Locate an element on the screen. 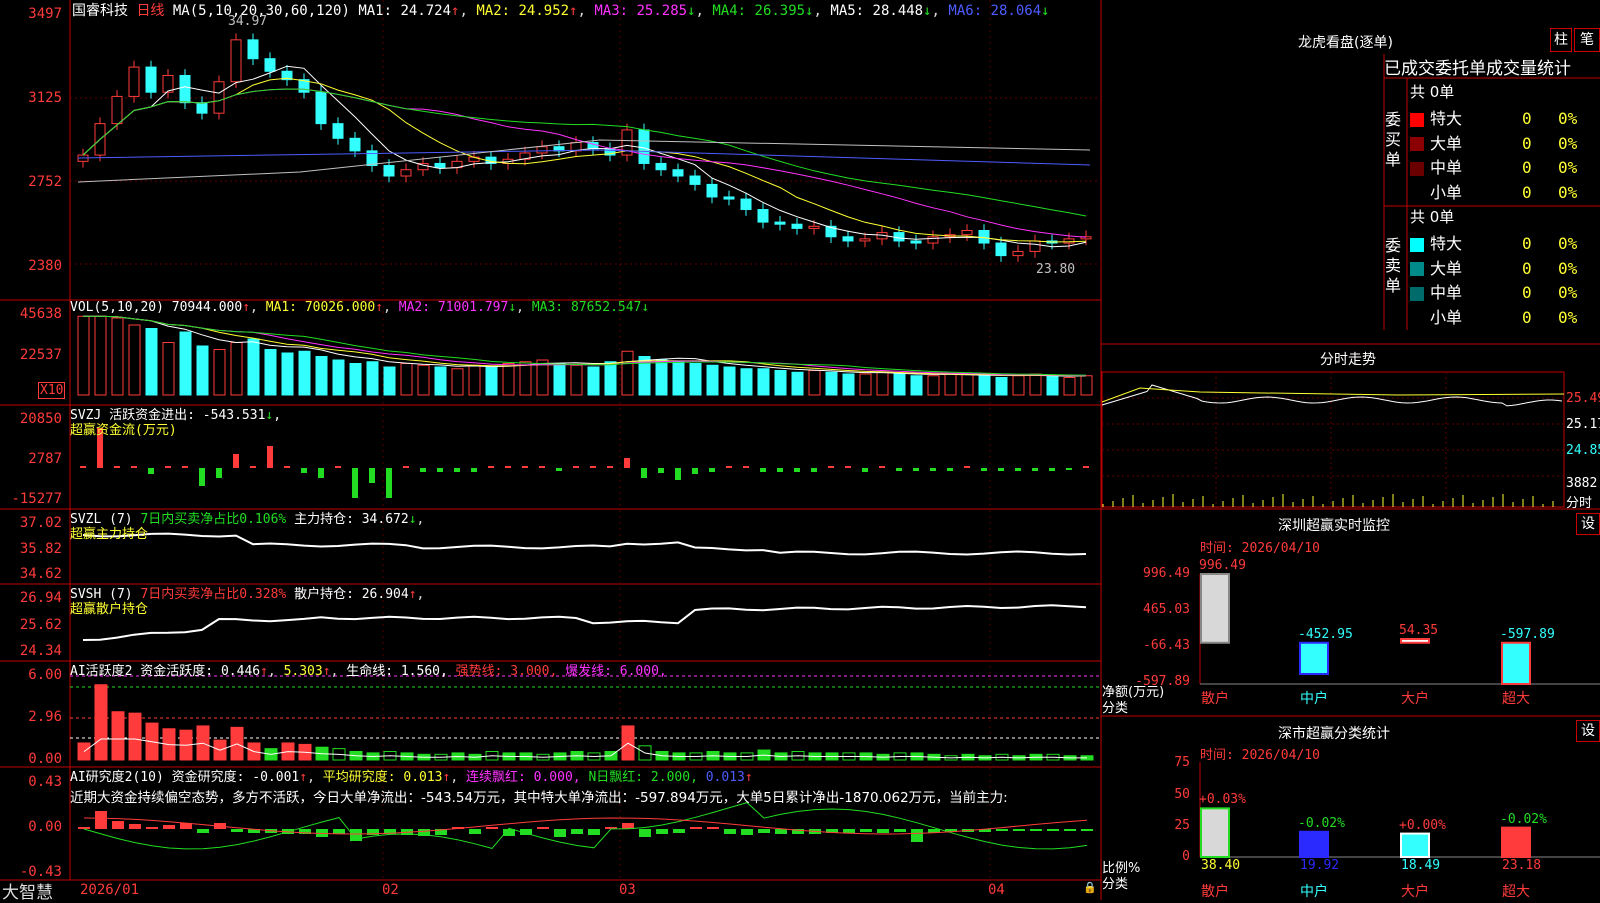 This screenshot has width=1600, height=903. svsh-ytick: 26.94 is located at coordinates (40, 598).